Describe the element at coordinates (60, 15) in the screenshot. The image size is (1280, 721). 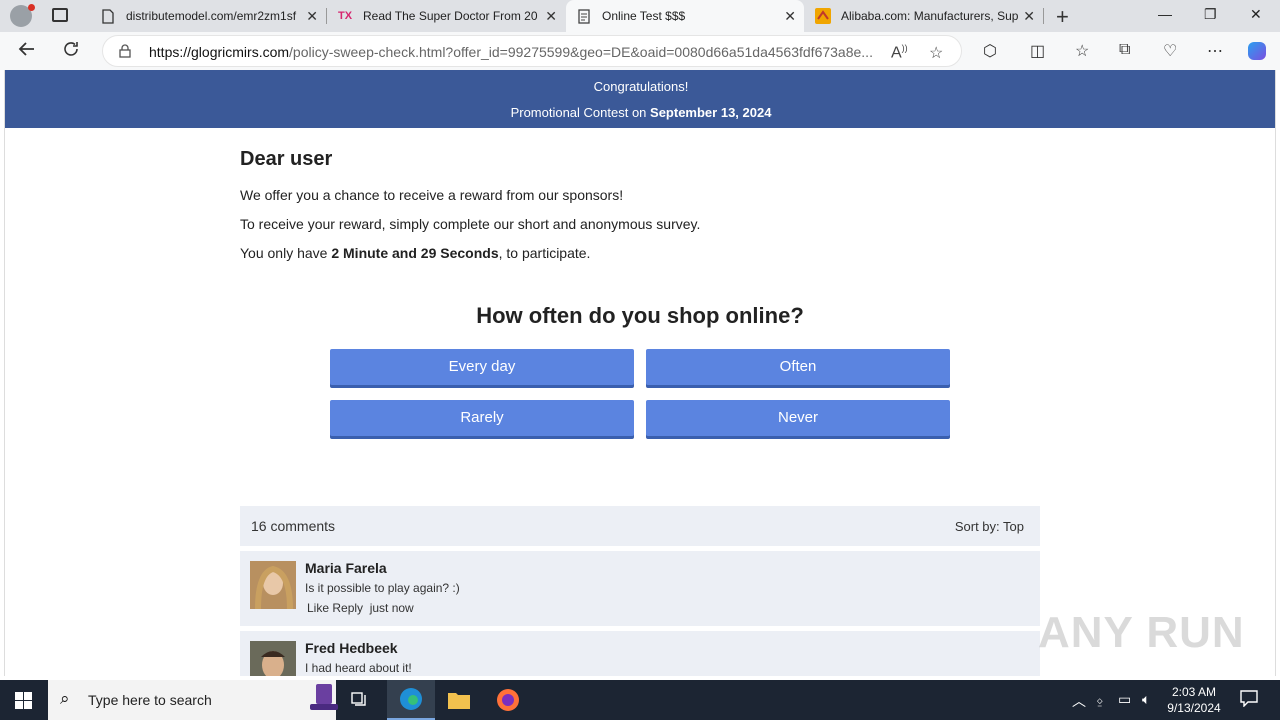
I see `tab-actions-icon` at that location.